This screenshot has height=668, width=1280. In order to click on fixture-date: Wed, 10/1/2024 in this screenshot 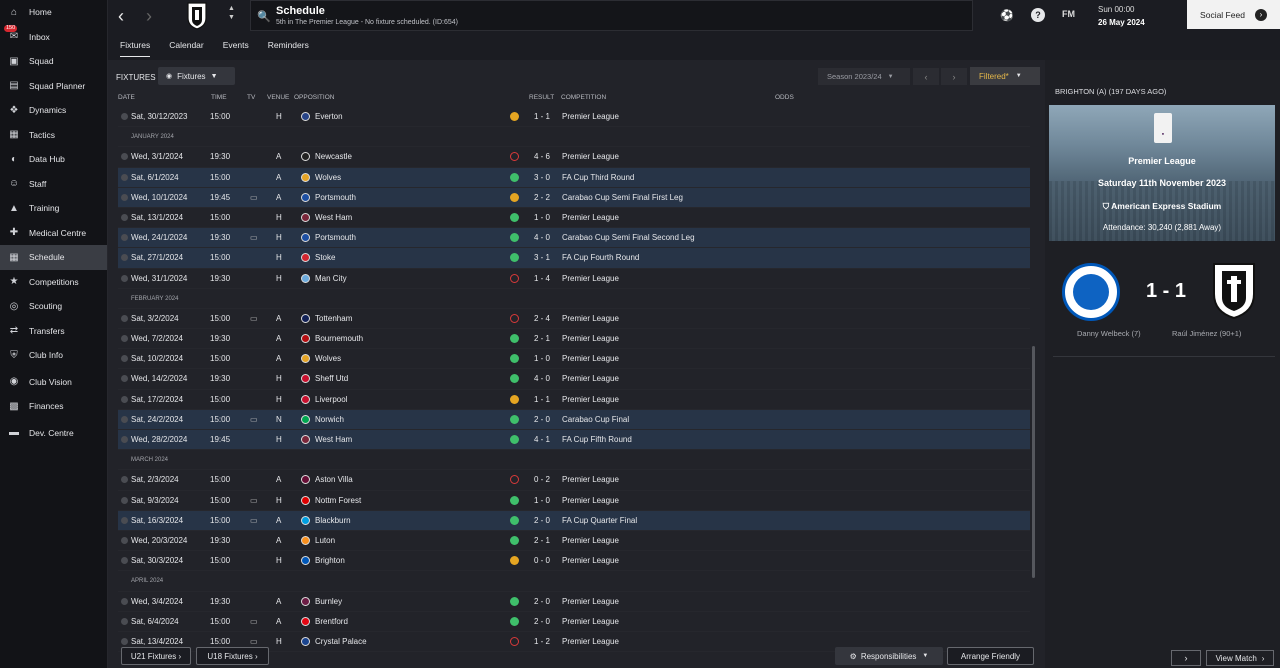, I will do `click(159, 197)`.